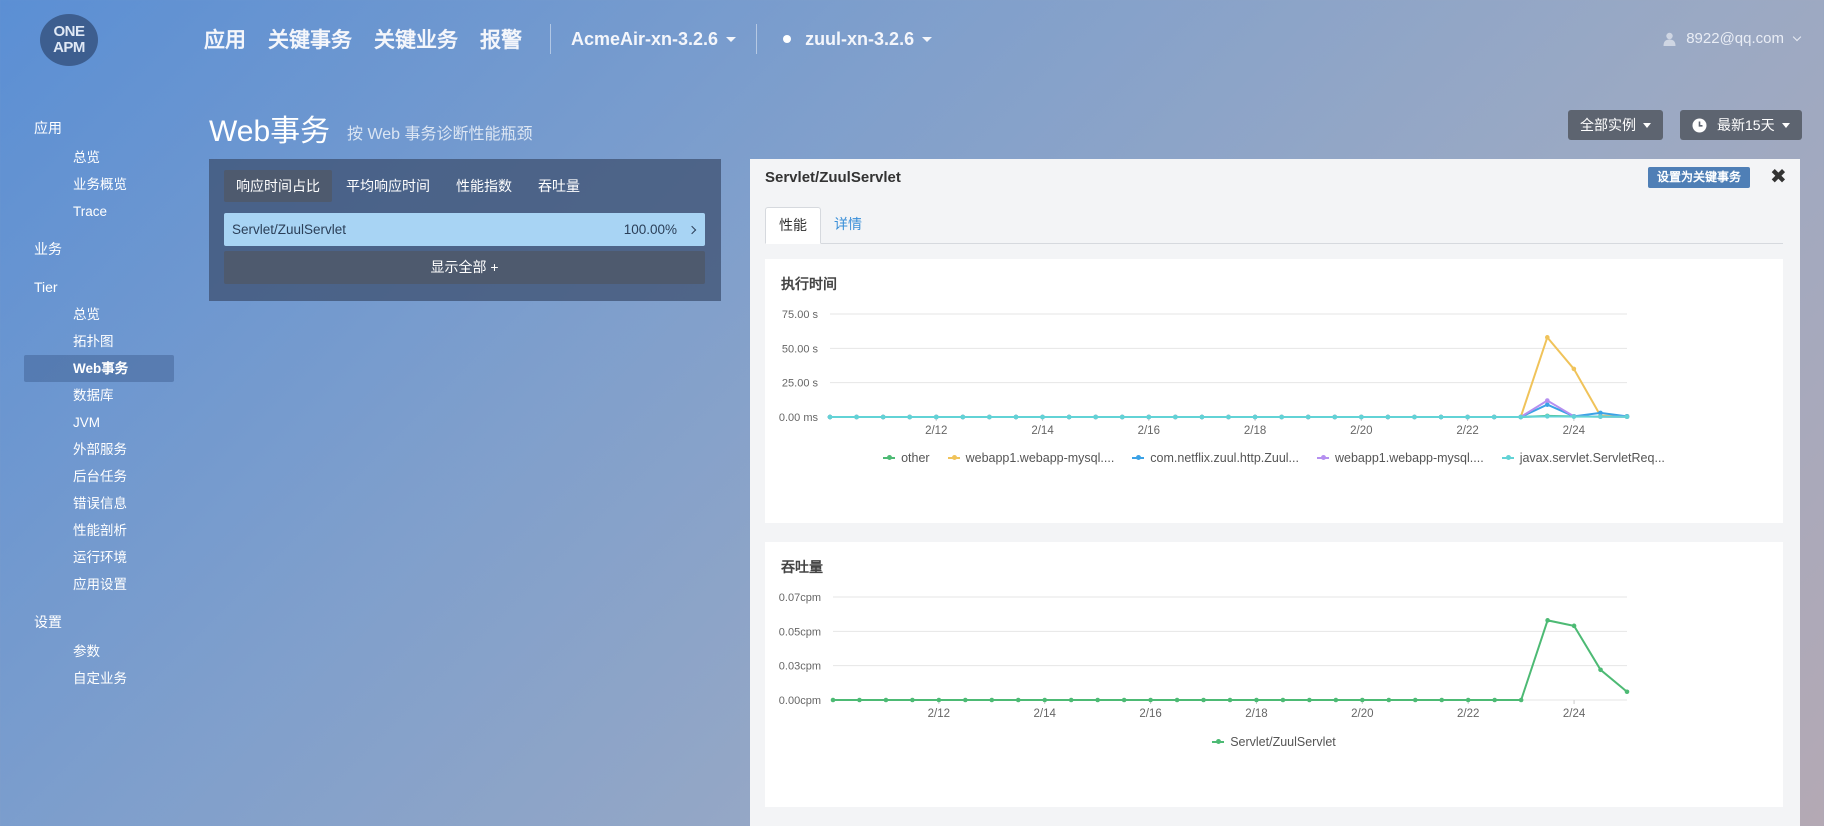  Describe the element at coordinates (501, 39) in the screenshot. I see `nav-item-alerts: 报警` at that location.